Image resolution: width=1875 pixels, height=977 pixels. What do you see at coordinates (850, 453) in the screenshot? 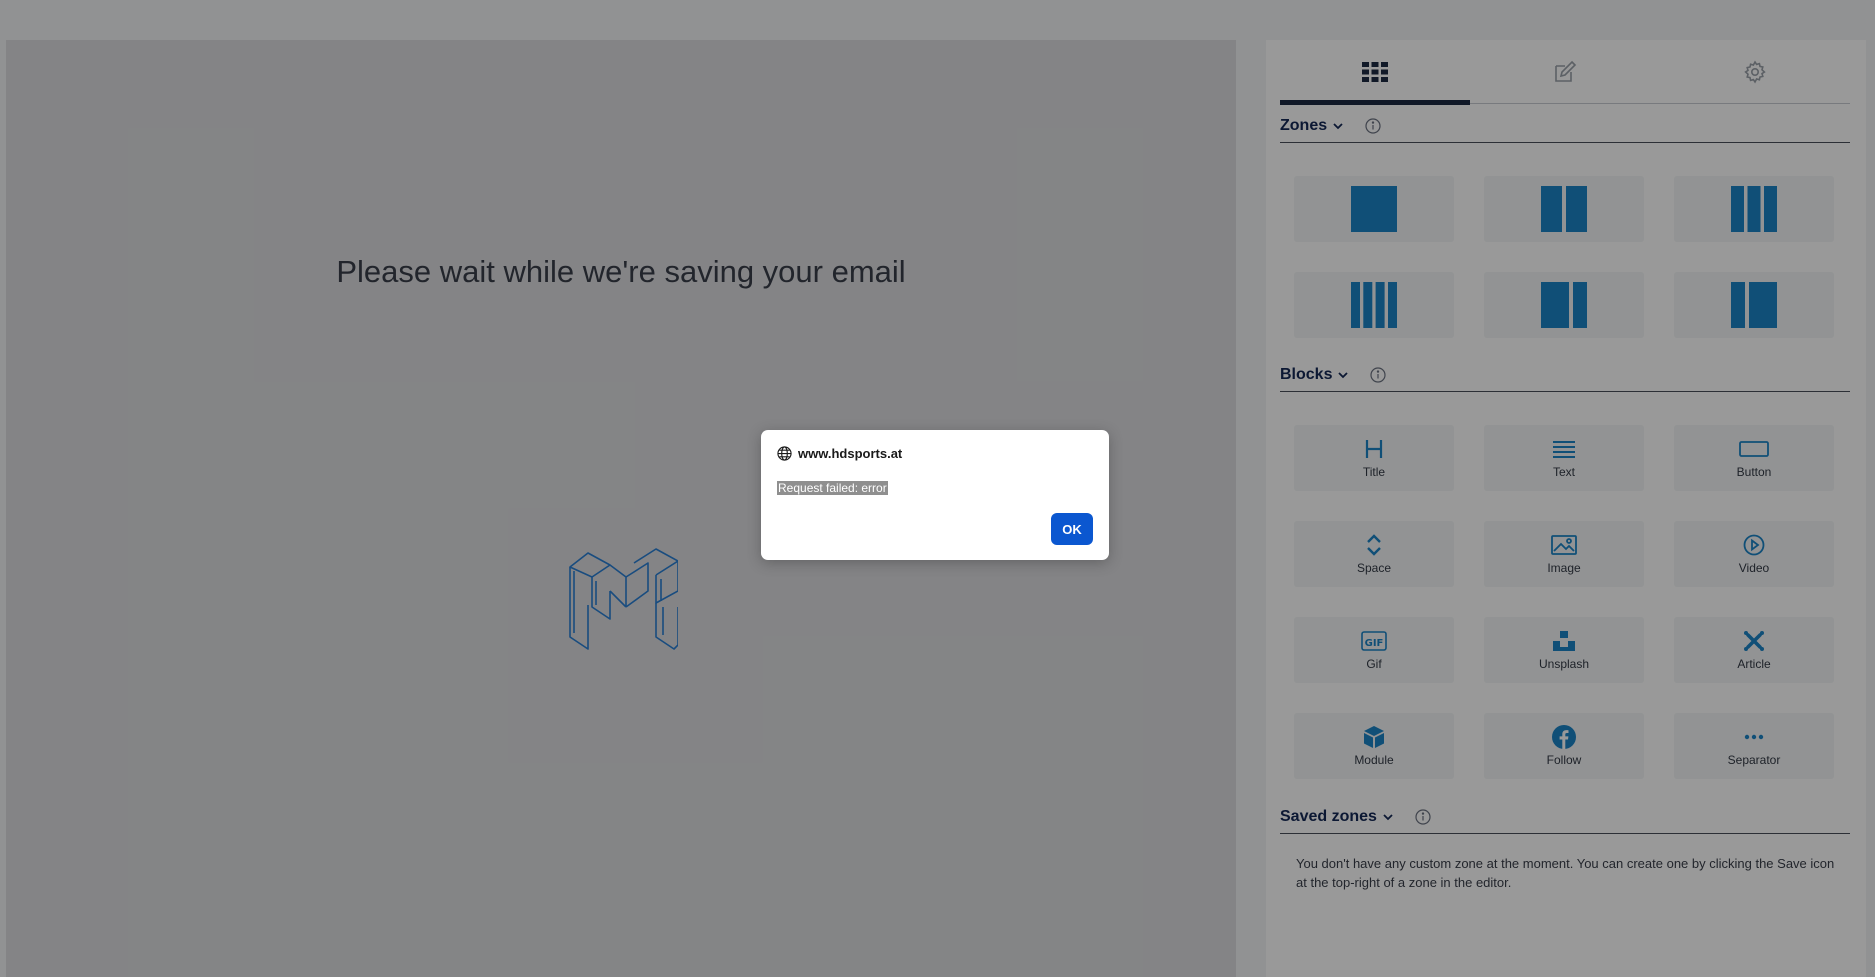
I see `dialog-host: www.hdsports.at` at bounding box center [850, 453].